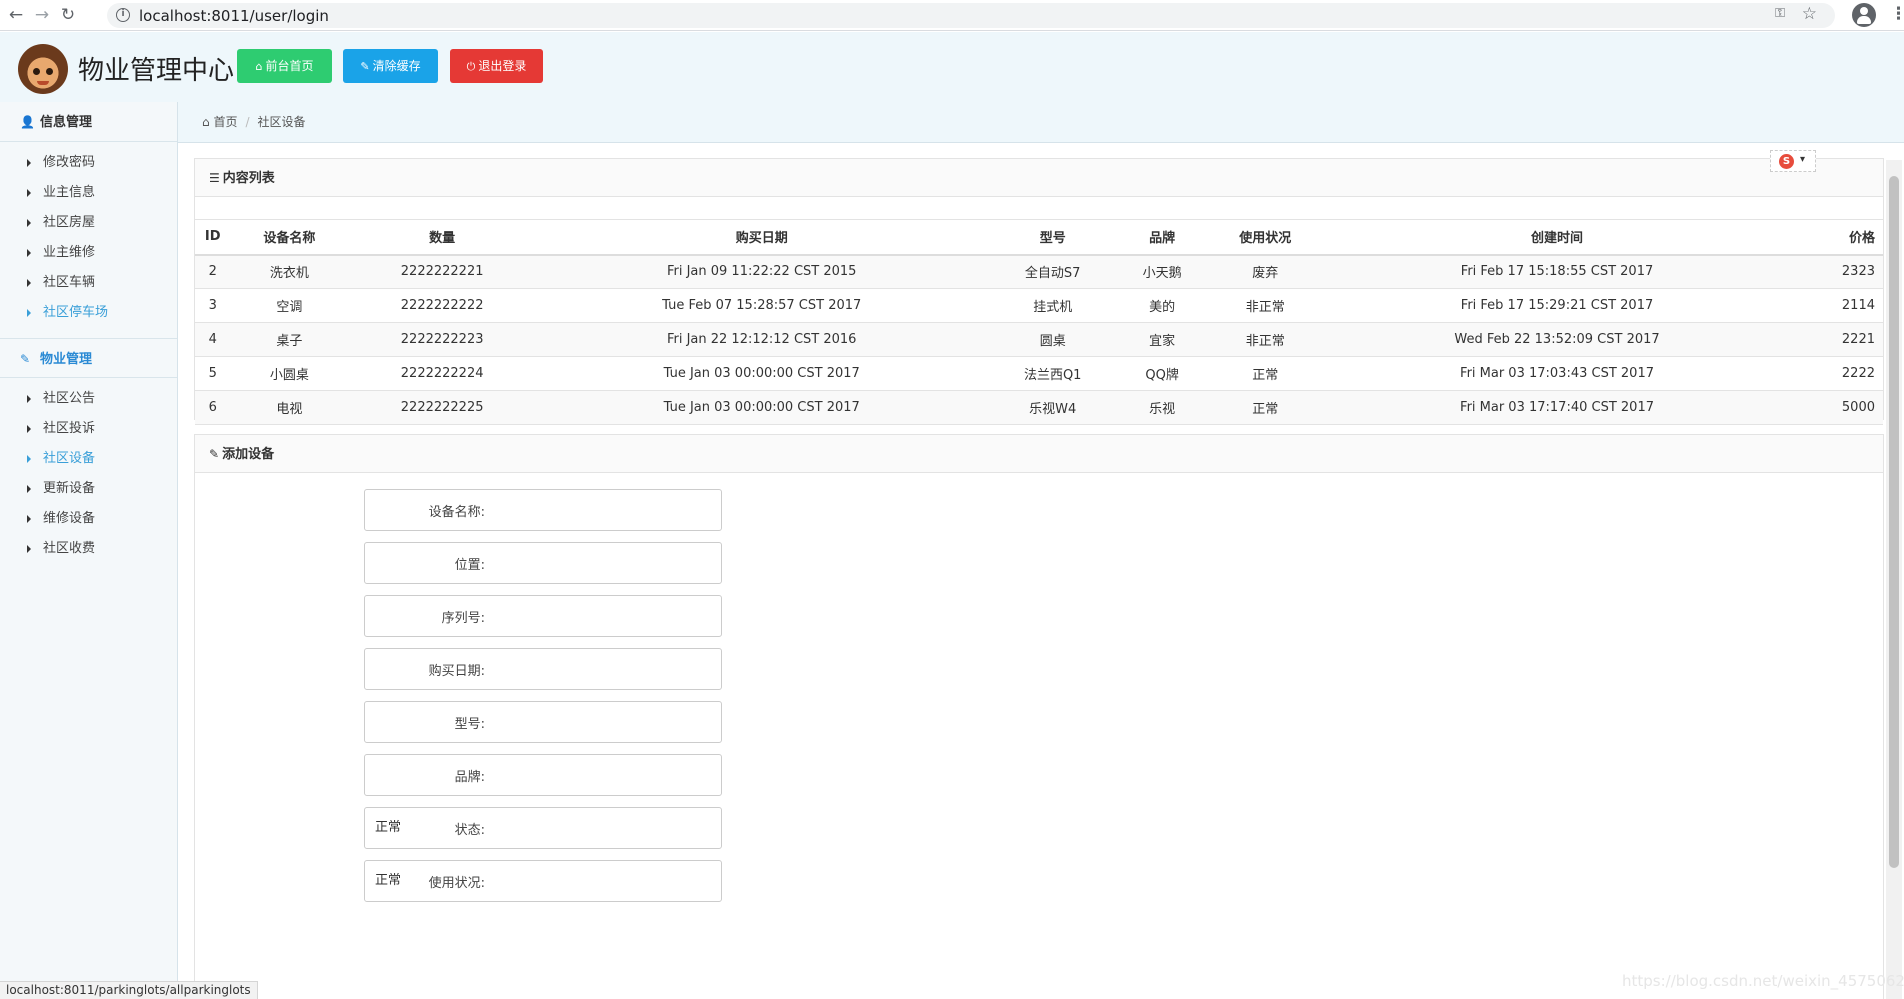 This screenshot has width=1904, height=999. I want to click on sidebar-list-property: 社区公告 社区投诉 社区设备 更新设备 维修设备 社区收费, so click(88, 476).